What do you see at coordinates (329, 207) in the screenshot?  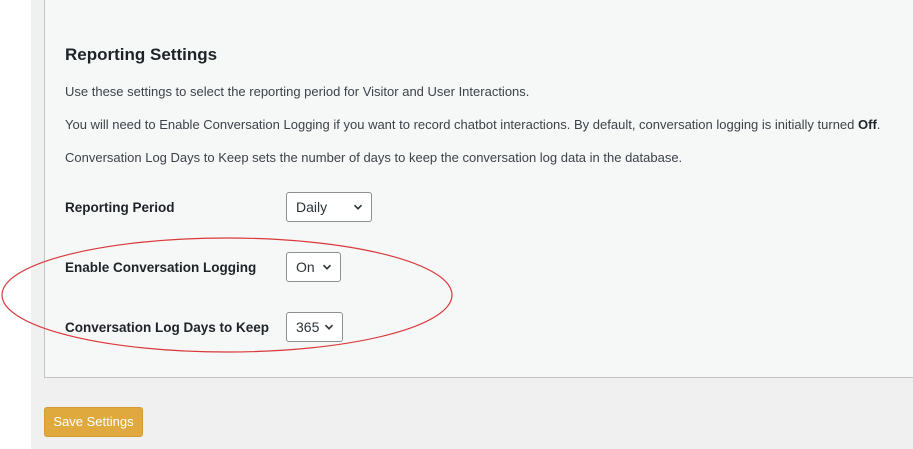 I see `reporting-period-select: Daily` at bounding box center [329, 207].